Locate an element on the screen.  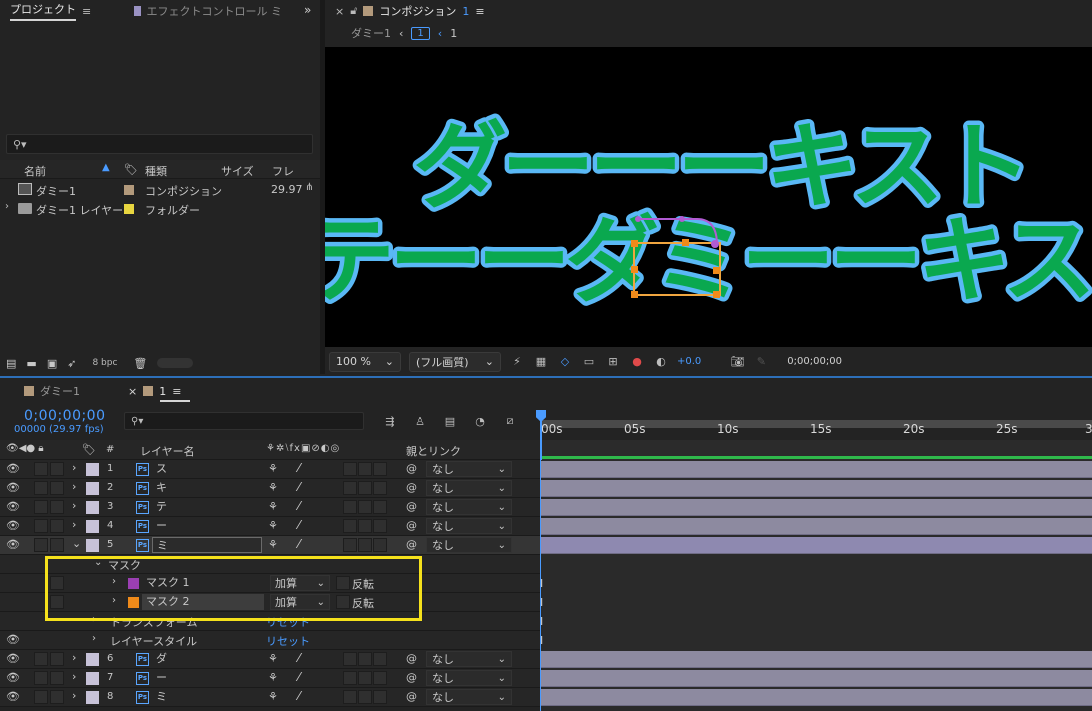
flowchart-icon: ⋔ is located at coordinates (309, 187).